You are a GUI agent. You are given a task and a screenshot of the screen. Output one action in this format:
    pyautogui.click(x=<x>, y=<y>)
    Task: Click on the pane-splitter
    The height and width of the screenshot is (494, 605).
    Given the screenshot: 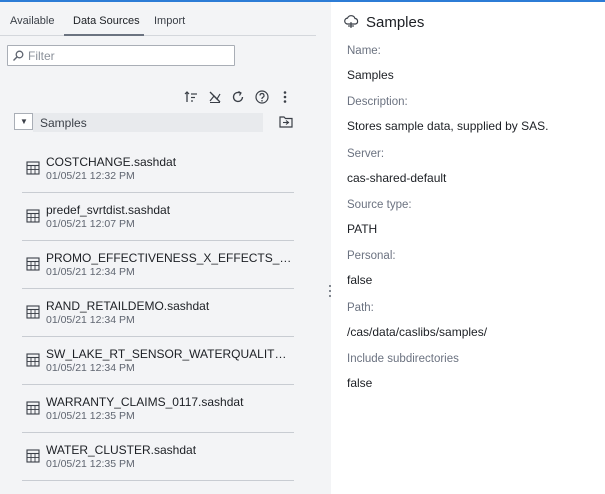 What is the action you would take?
    pyautogui.click(x=330, y=292)
    